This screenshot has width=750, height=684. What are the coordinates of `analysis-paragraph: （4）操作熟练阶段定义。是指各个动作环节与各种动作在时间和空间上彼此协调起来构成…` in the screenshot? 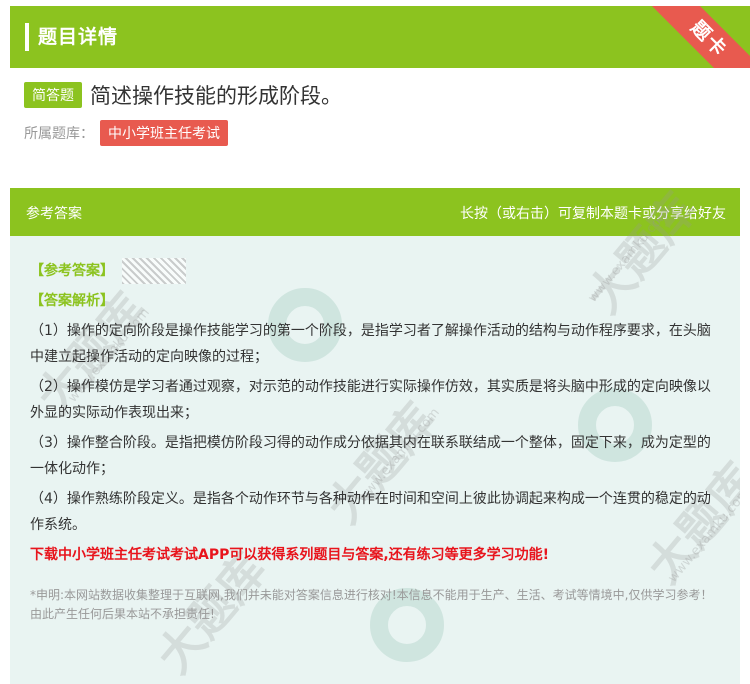 It's located at (370, 512).